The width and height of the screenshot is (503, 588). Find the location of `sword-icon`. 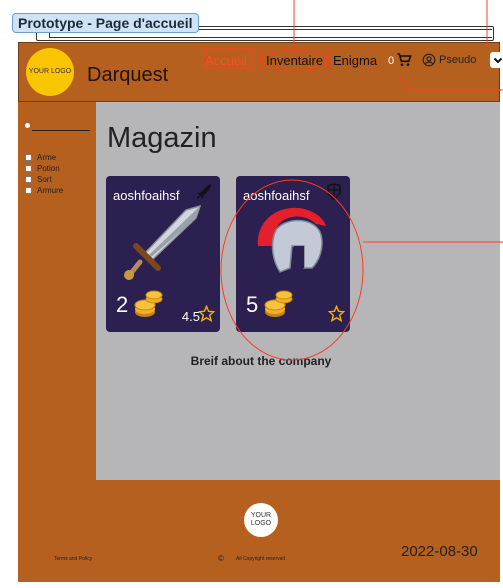

sword-icon is located at coordinates (204, 191).